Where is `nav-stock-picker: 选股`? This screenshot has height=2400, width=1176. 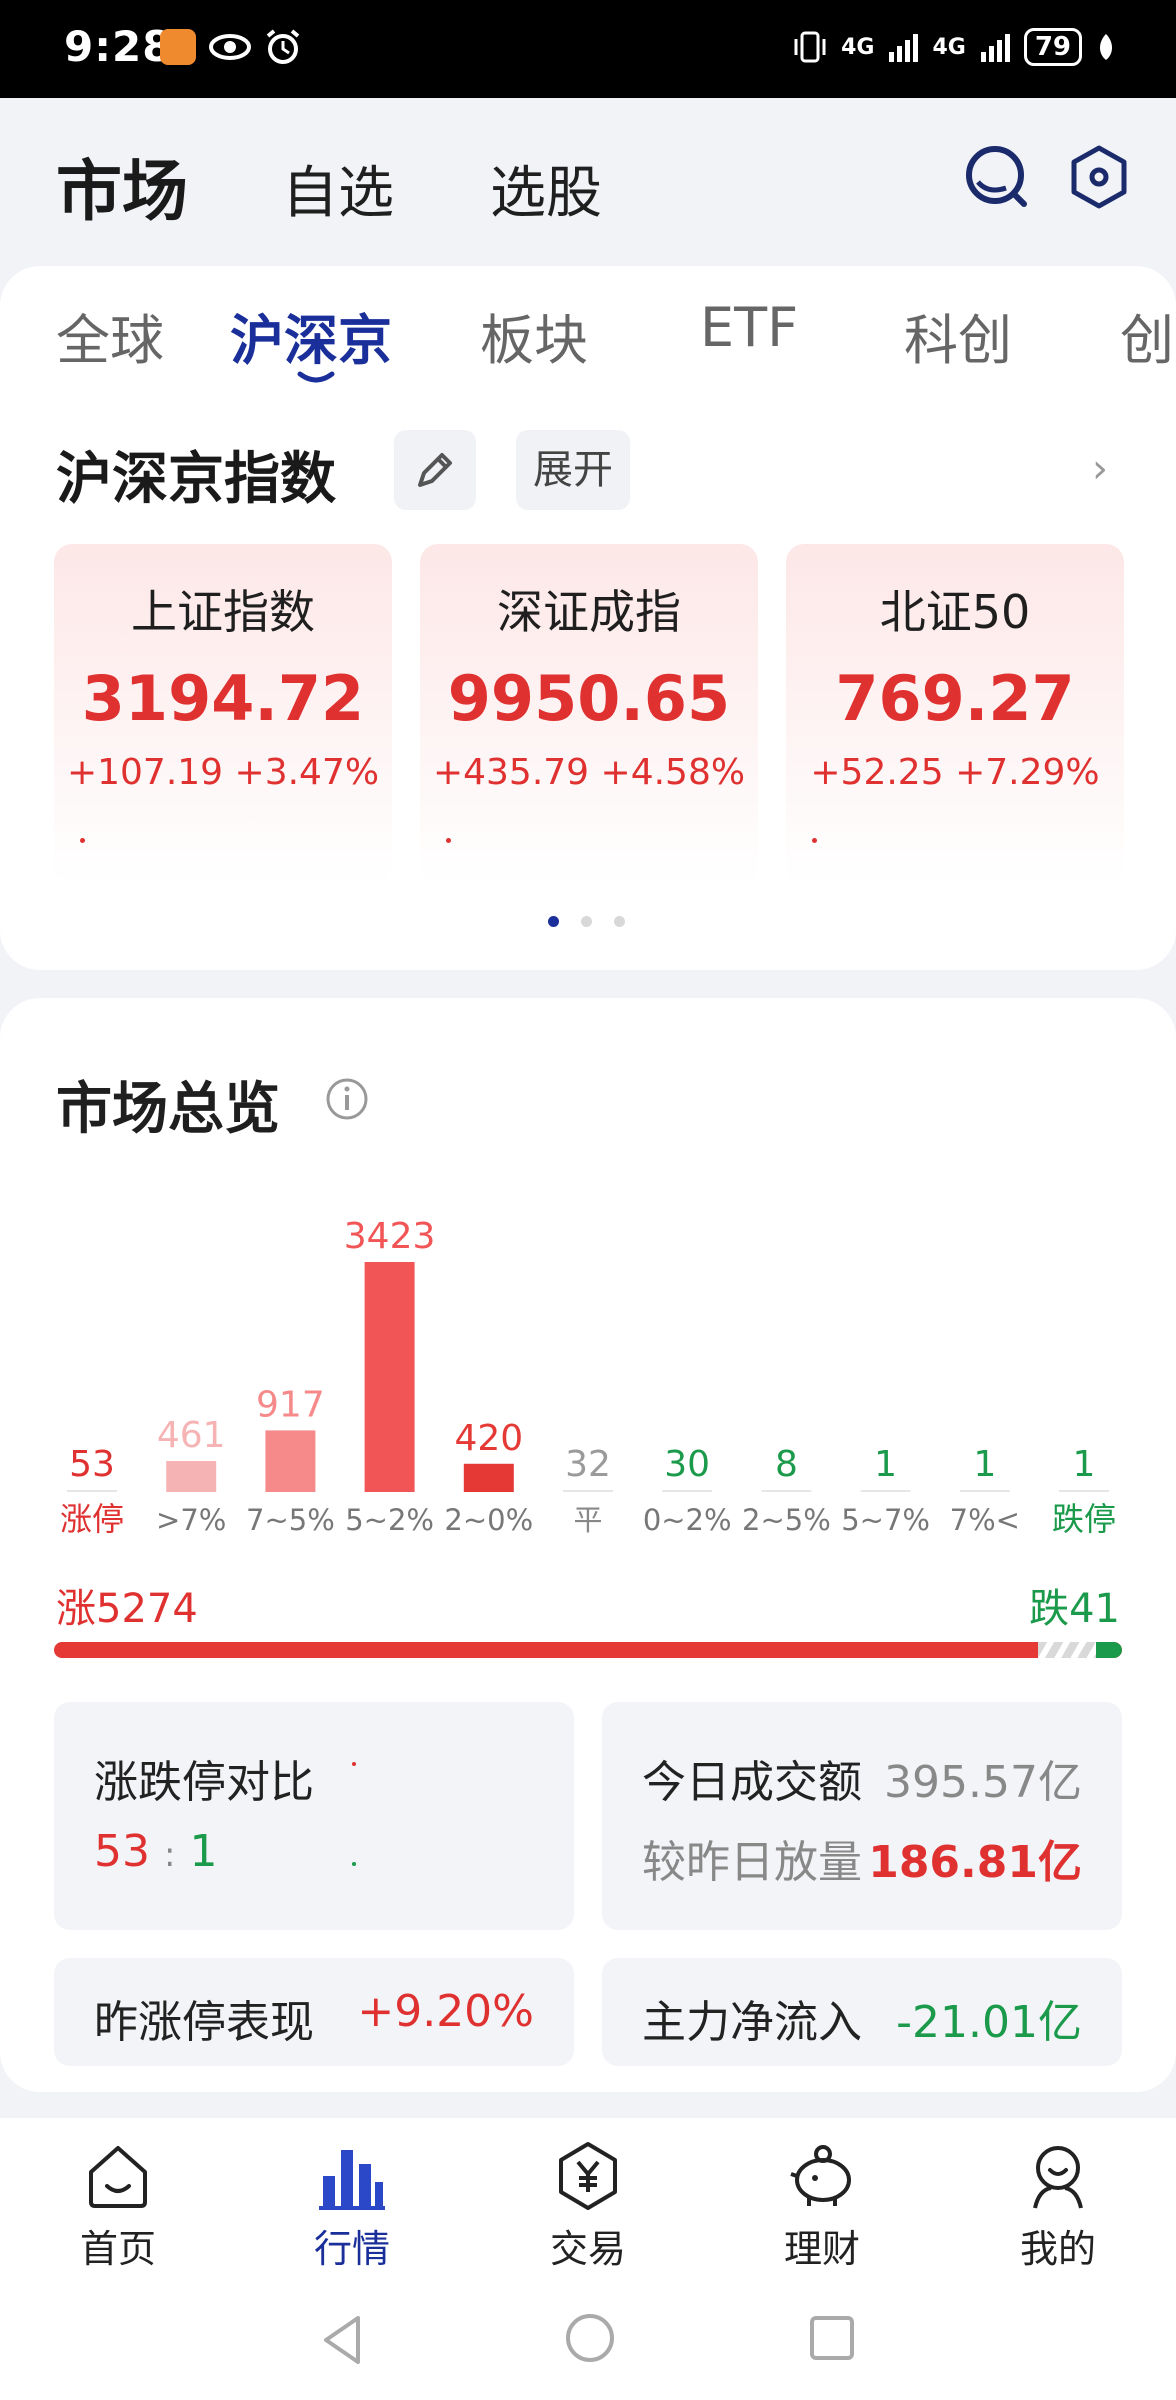 nav-stock-picker: 选股 is located at coordinates (546, 188).